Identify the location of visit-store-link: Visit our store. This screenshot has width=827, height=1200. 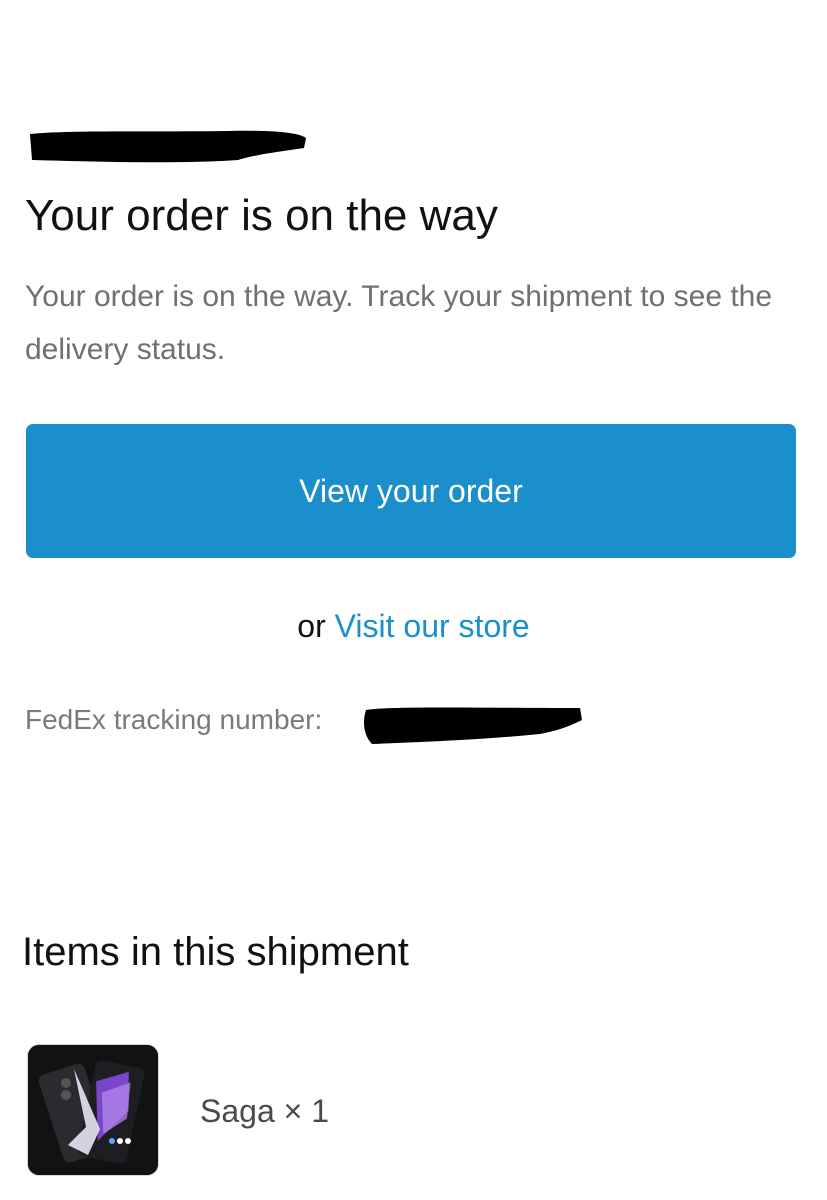
(432, 626).